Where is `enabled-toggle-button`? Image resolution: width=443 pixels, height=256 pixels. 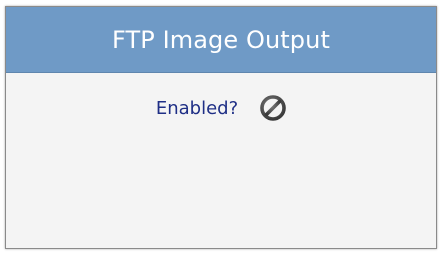
enabled-toggle-button is located at coordinates (273, 108).